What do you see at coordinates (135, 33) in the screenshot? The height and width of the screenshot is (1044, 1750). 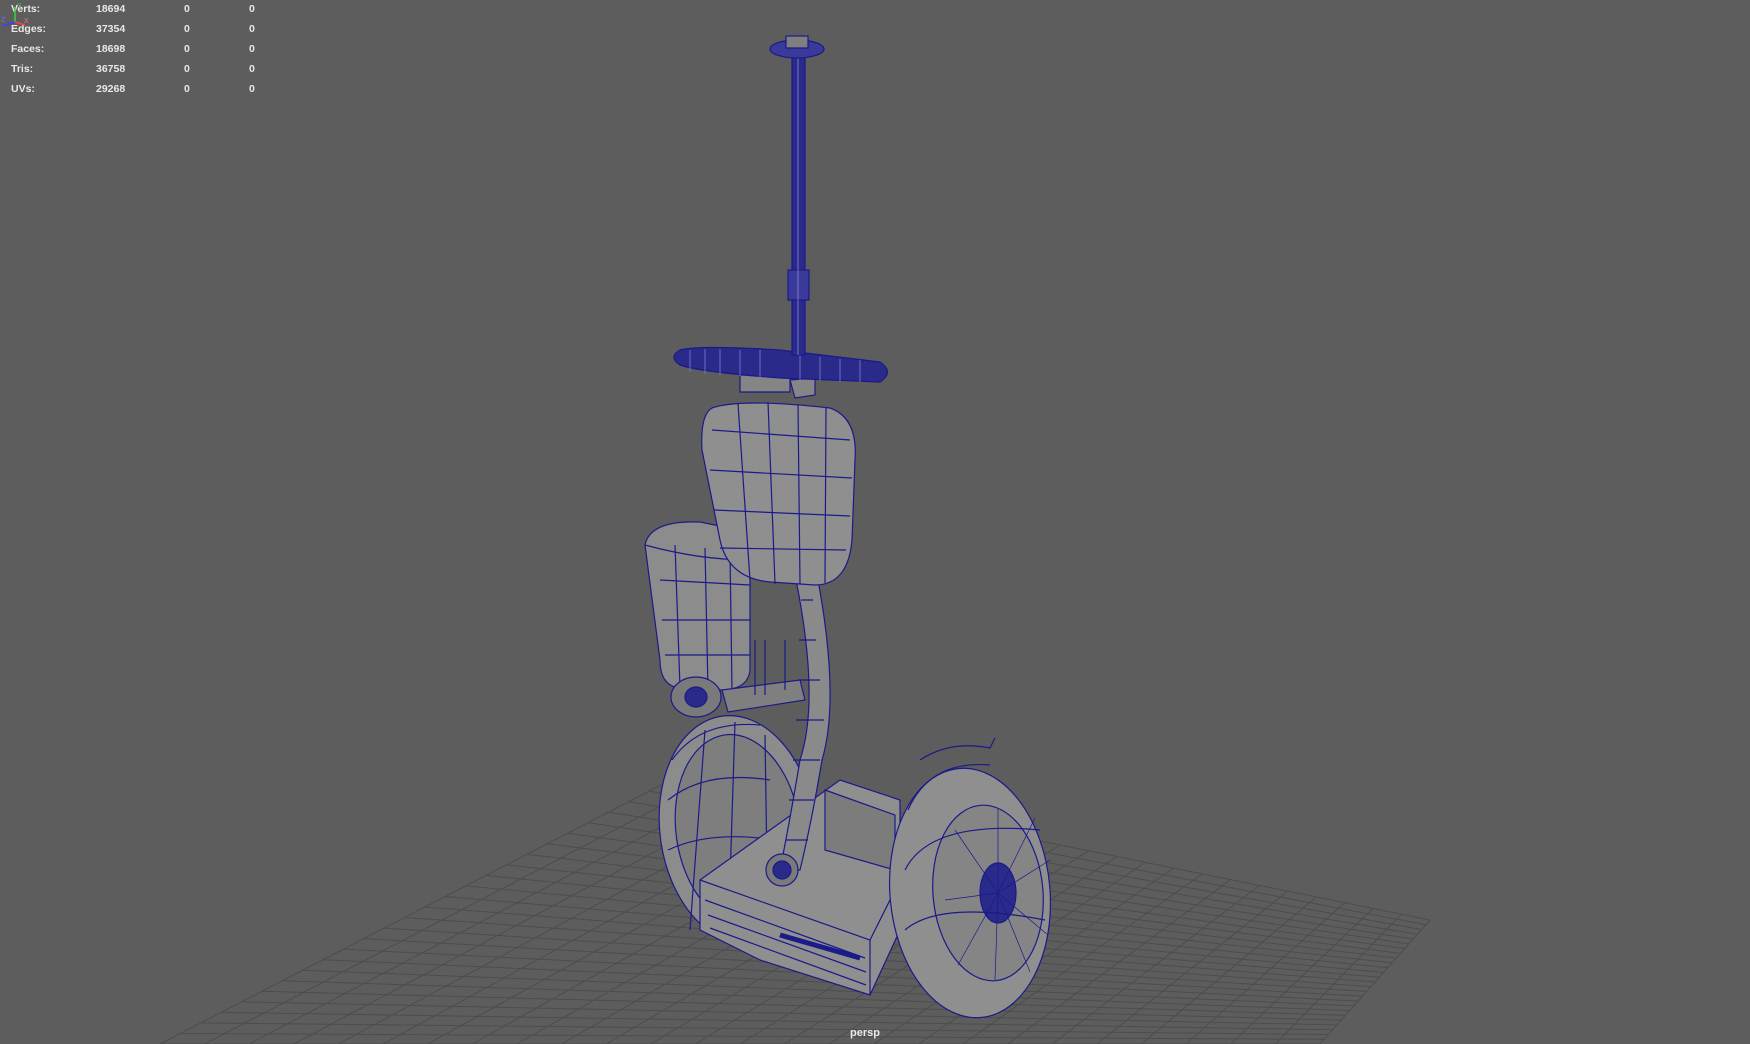 I see `hud-row: Edges: 37354 0 0` at bounding box center [135, 33].